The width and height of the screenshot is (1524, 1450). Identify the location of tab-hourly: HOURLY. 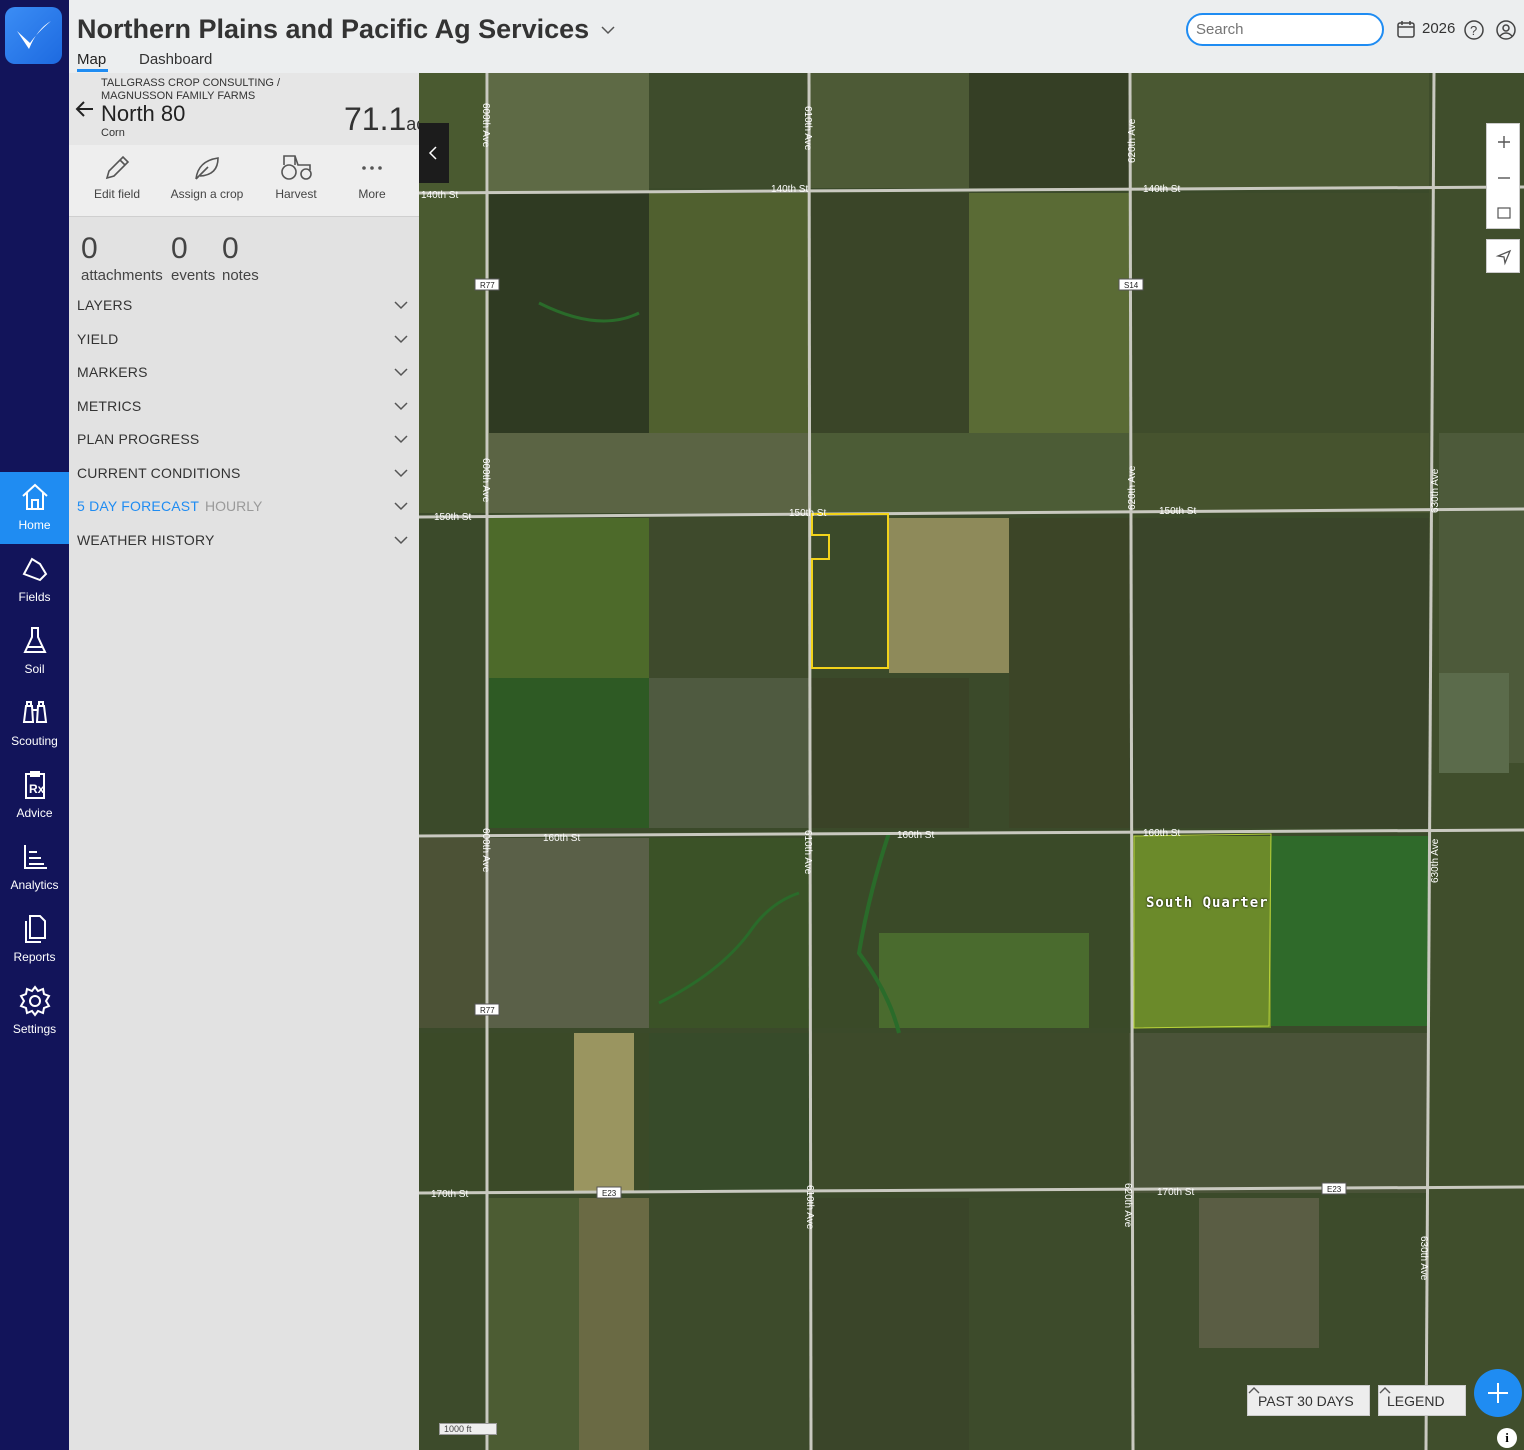
(233, 506).